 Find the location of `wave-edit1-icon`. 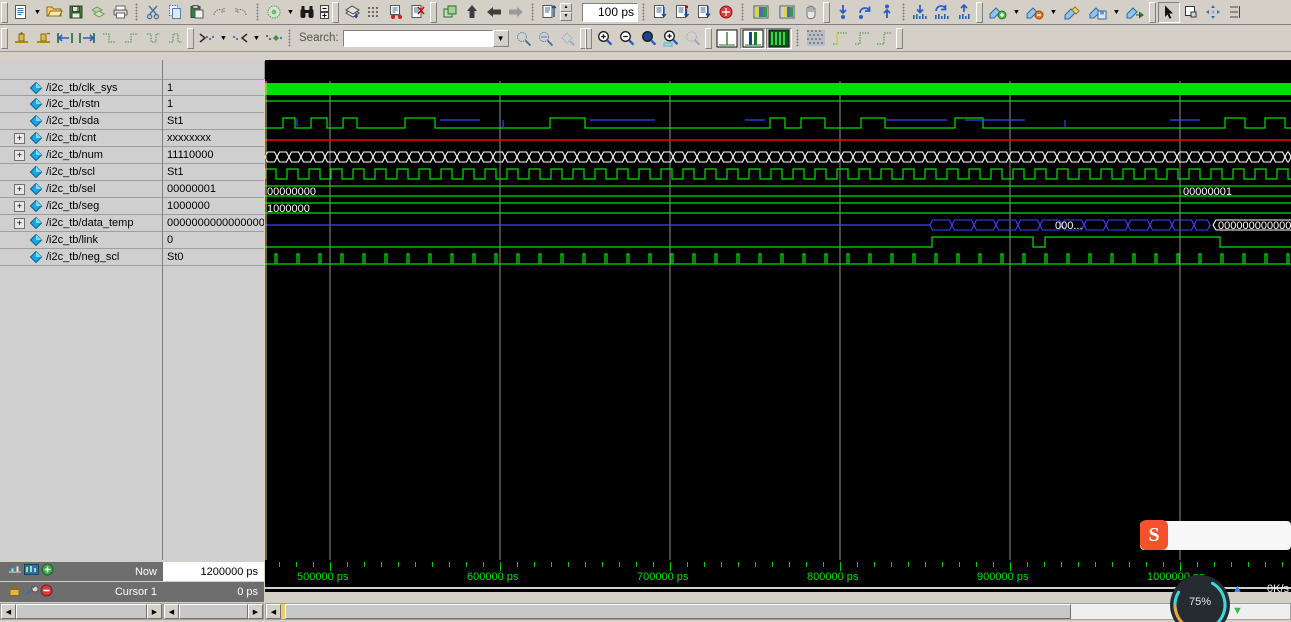

wave-edit1-icon is located at coordinates (840, 38).